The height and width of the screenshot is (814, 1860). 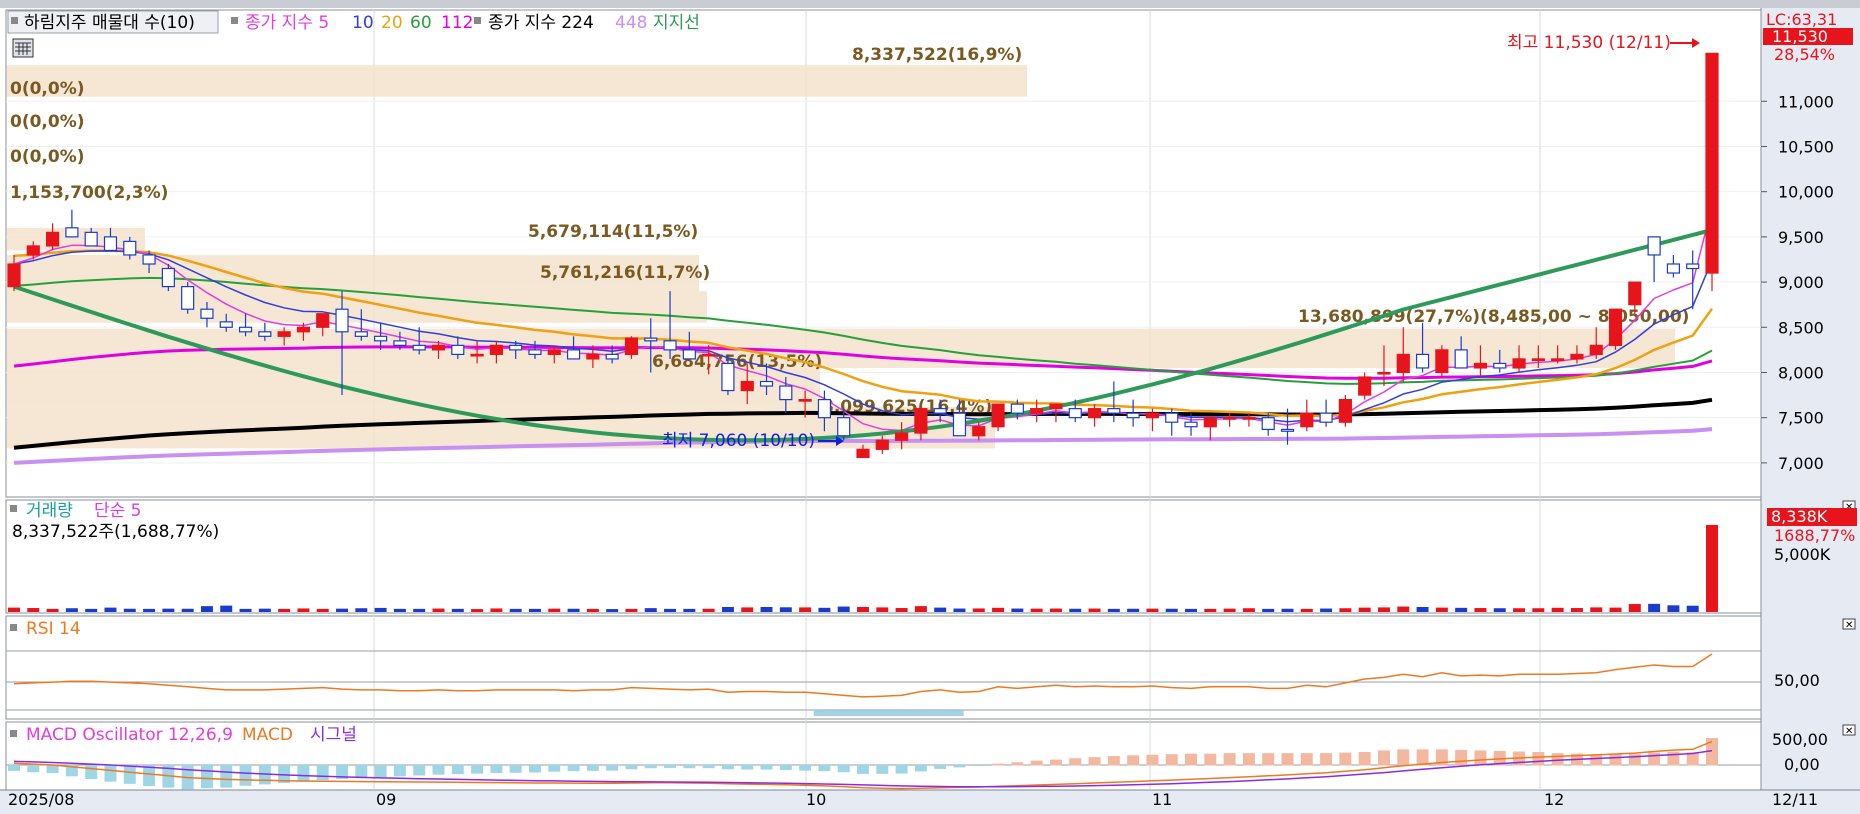 What do you see at coordinates (1801, 237) in the screenshot?
I see `price-axis-label: 9,500` at bounding box center [1801, 237].